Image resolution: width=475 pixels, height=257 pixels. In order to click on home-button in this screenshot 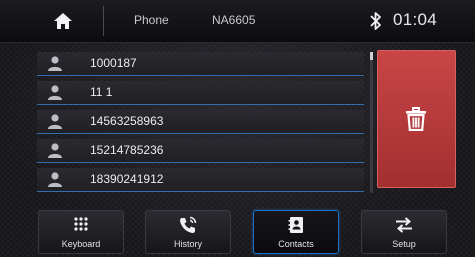, I will do `click(63, 21)`.